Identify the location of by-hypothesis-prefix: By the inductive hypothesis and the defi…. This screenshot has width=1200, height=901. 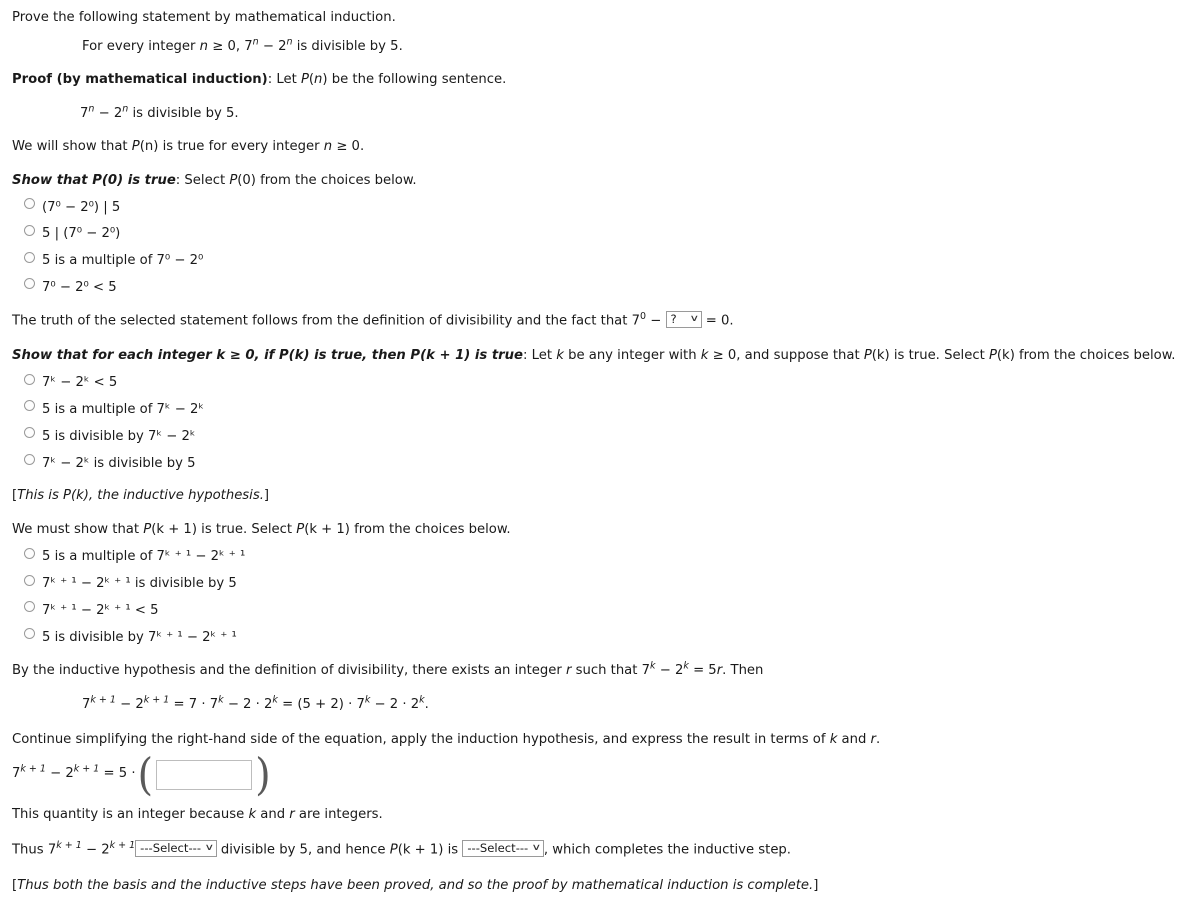
(289, 671).